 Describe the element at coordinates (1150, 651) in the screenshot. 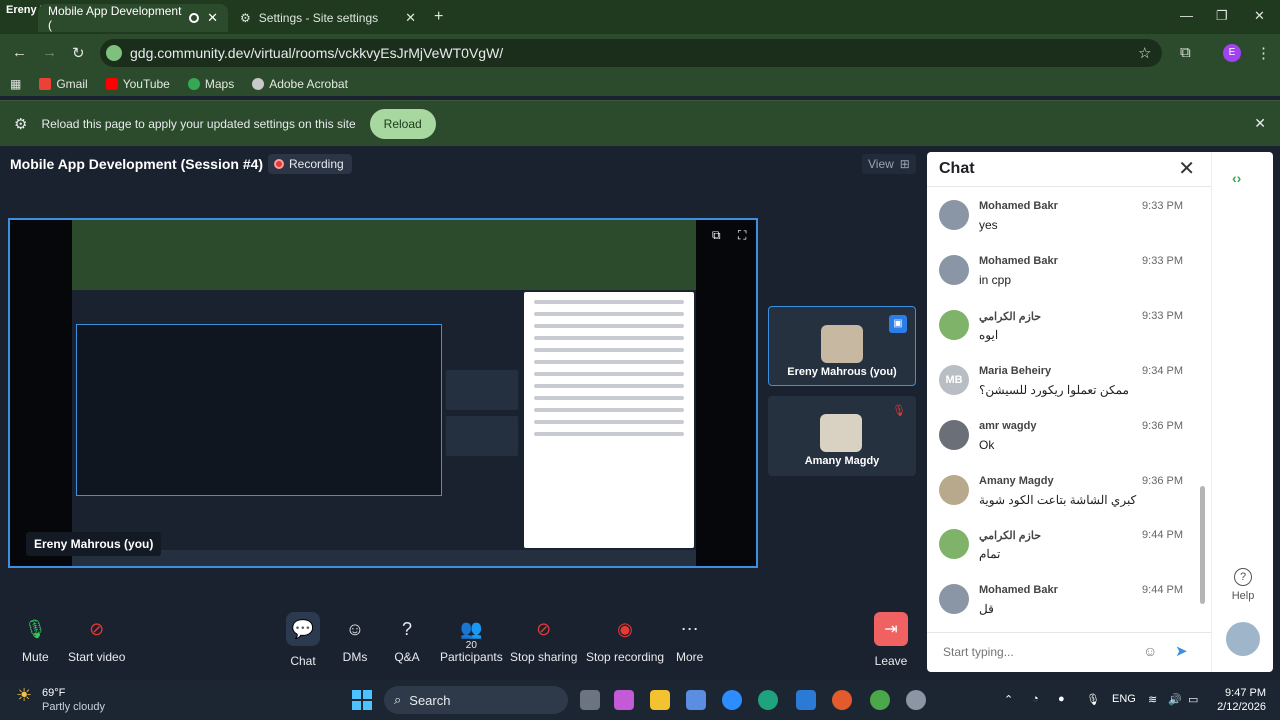

I see `emoji-icon: ☺` at that location.